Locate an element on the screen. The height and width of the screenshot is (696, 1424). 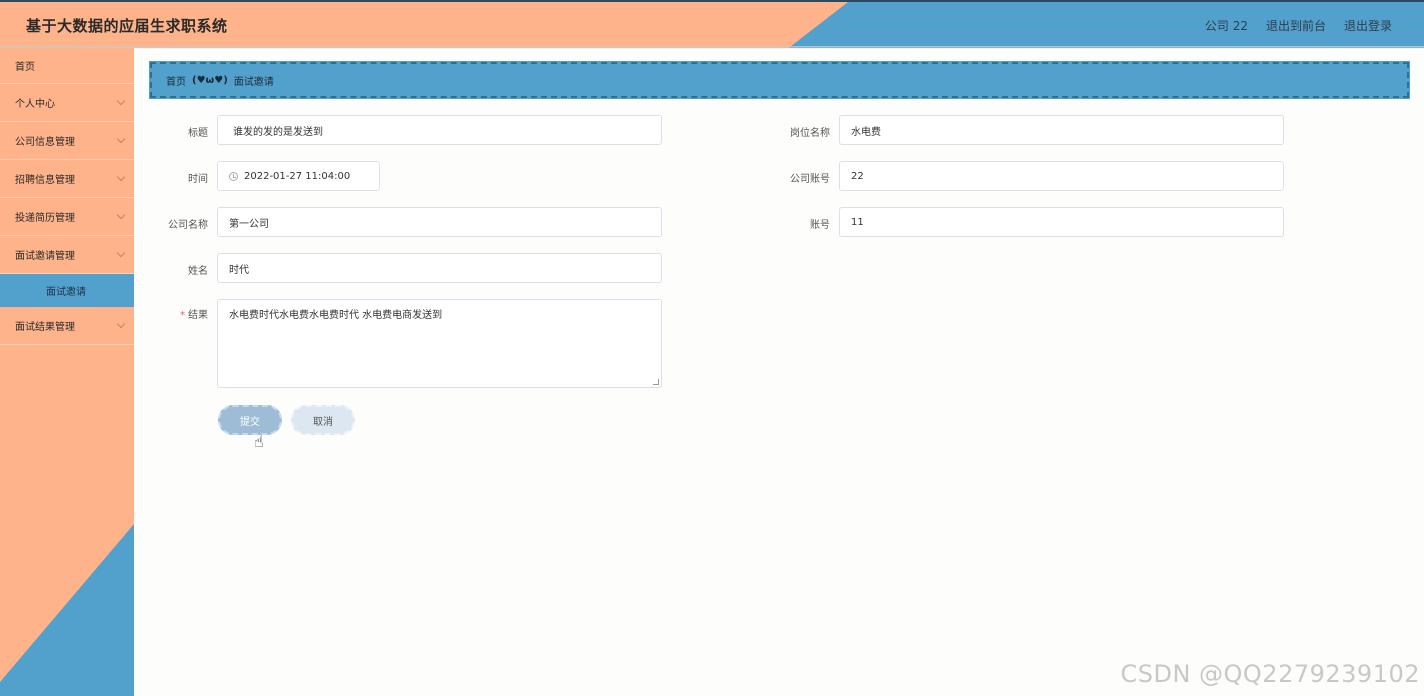
result-label: * 结果 is located at coordinates (178, 313).